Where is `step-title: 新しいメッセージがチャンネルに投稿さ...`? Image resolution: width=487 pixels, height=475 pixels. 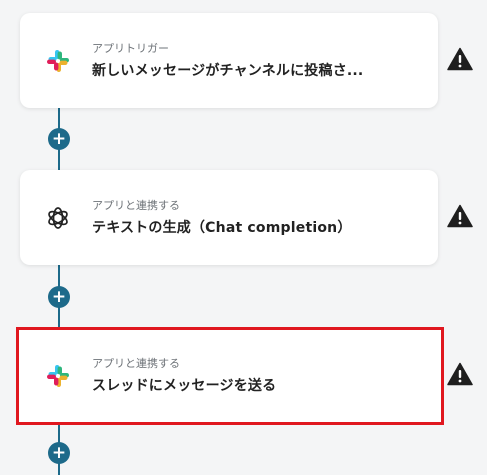
step-title: 新しいメッセージがチャンネルに投稿さ... is located at coordinates (228, 71).